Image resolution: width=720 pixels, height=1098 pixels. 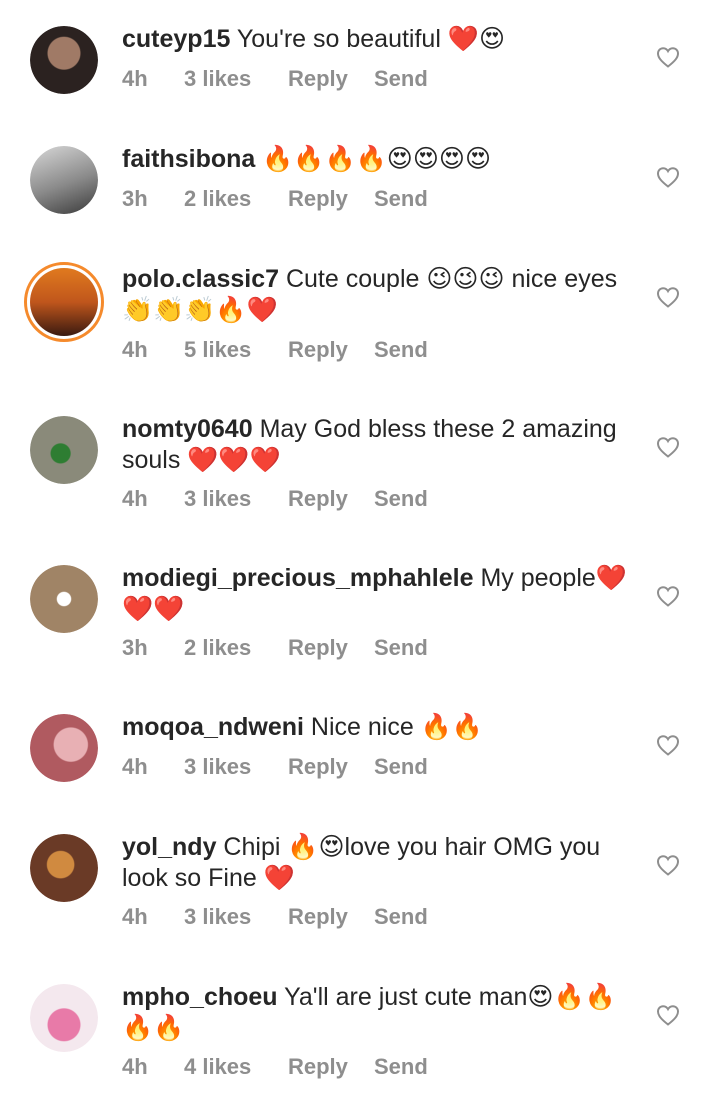 I want to click on comment-username: polo.classic7, so click(x=200, y=279).